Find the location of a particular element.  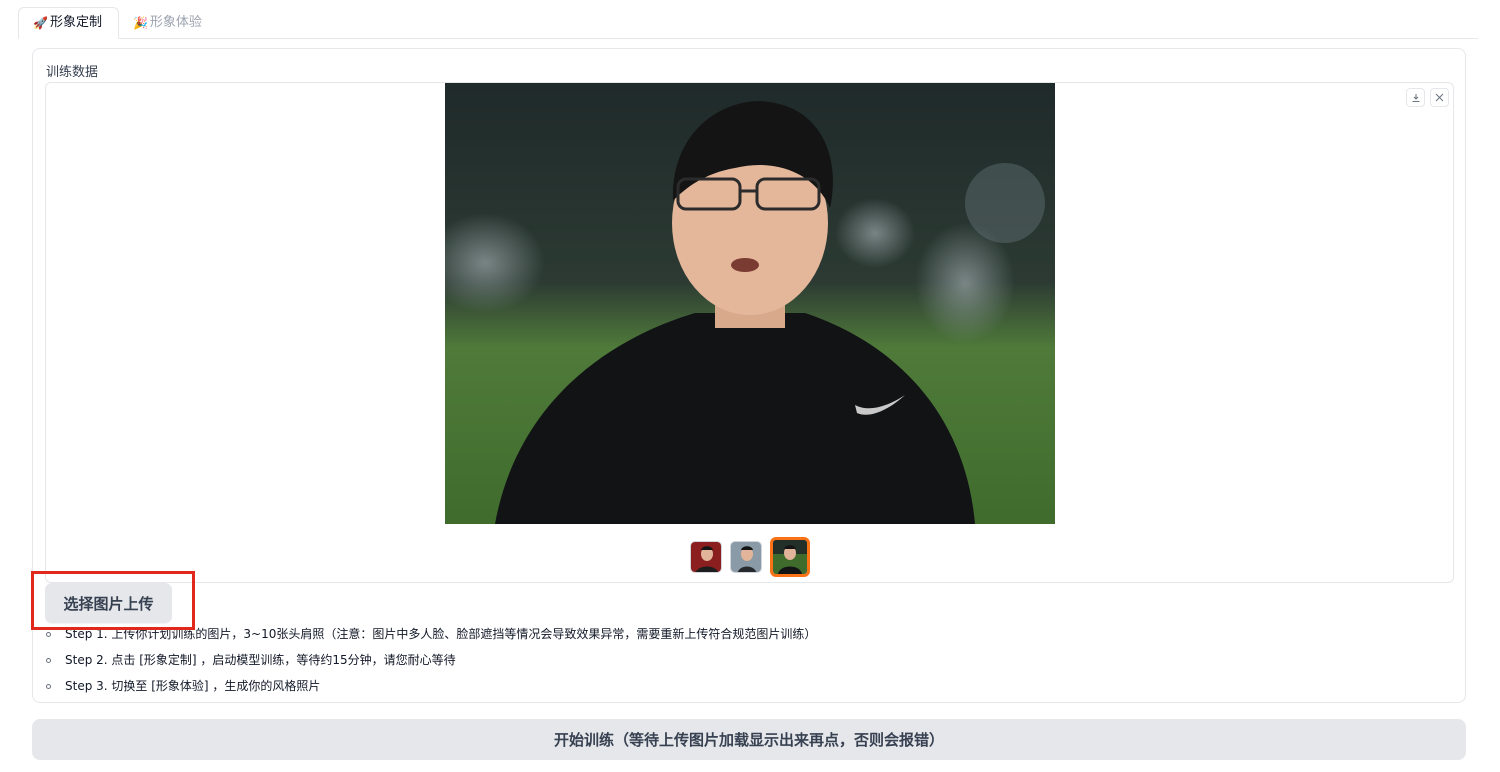

tab-bar: 🚀 形象定制 🎉 形象体验 is located at coordinates (748, 23).